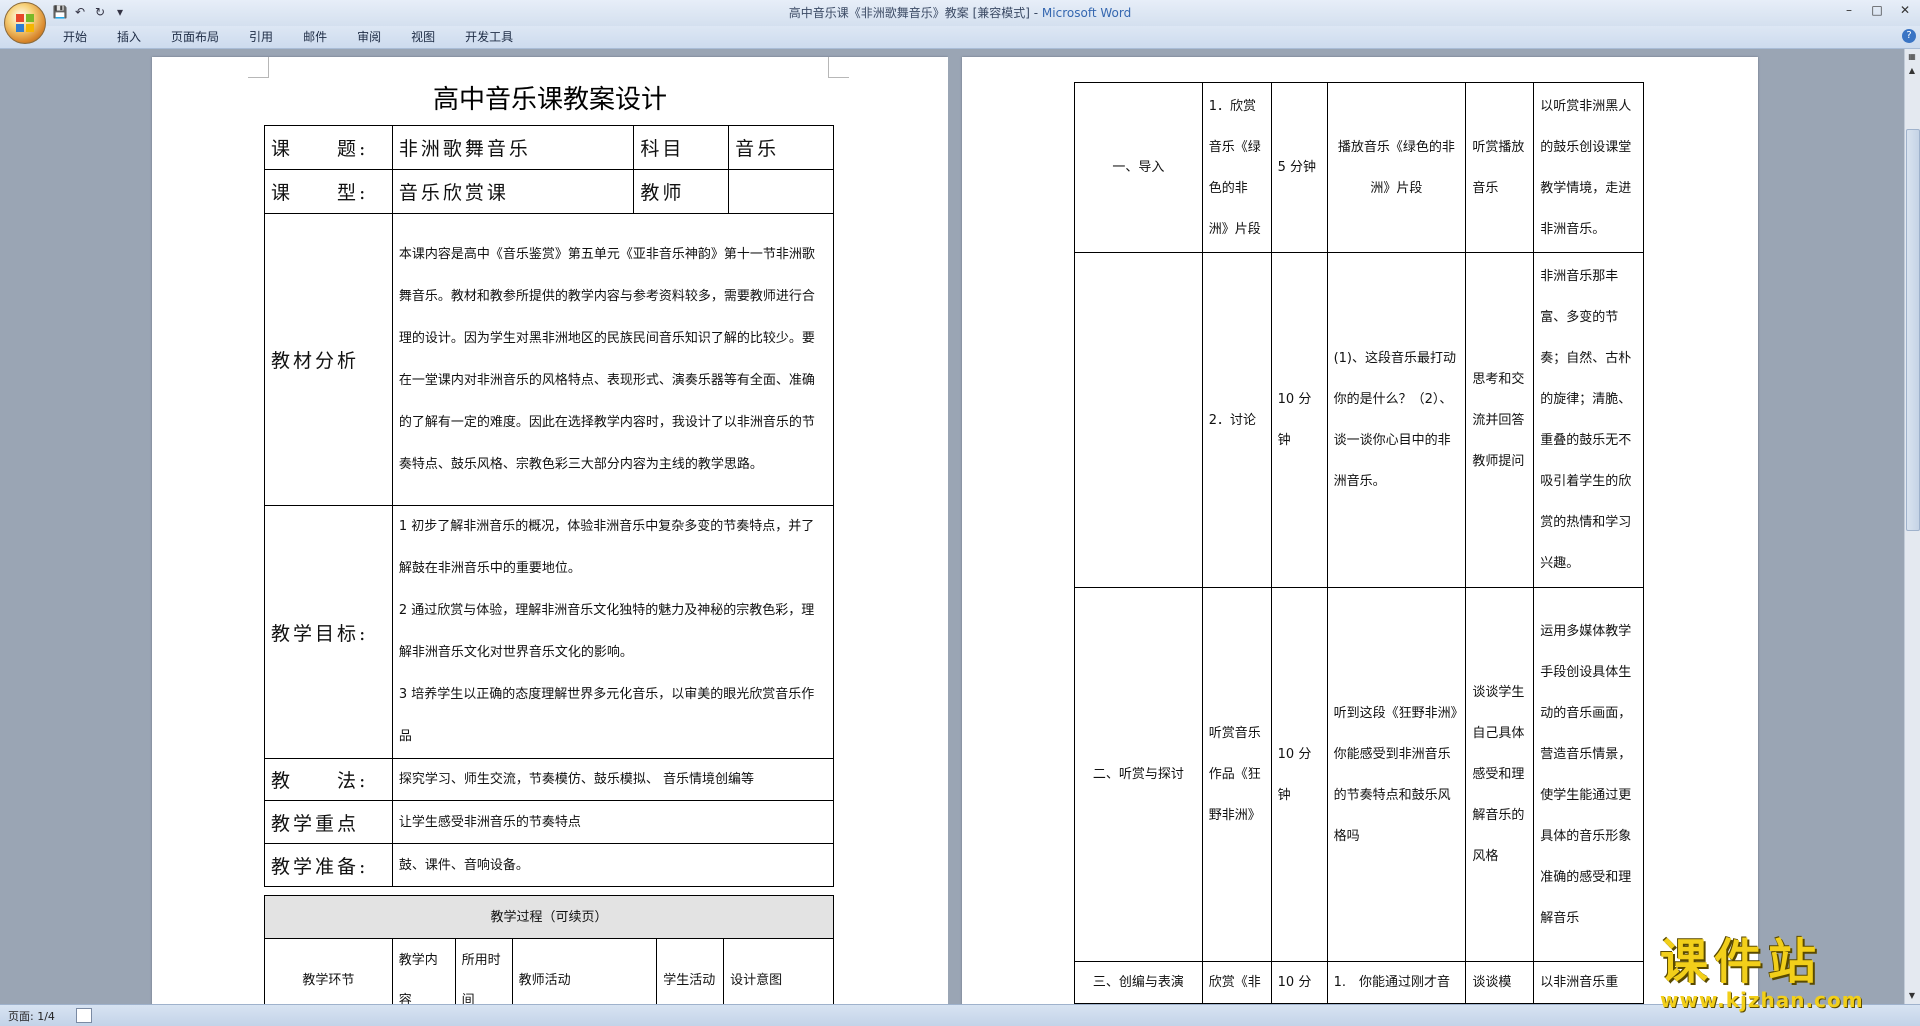  Describe the element at coordinates (1086, 13) in the screenshot. I see `app-name: Microsoft Word` at that location.